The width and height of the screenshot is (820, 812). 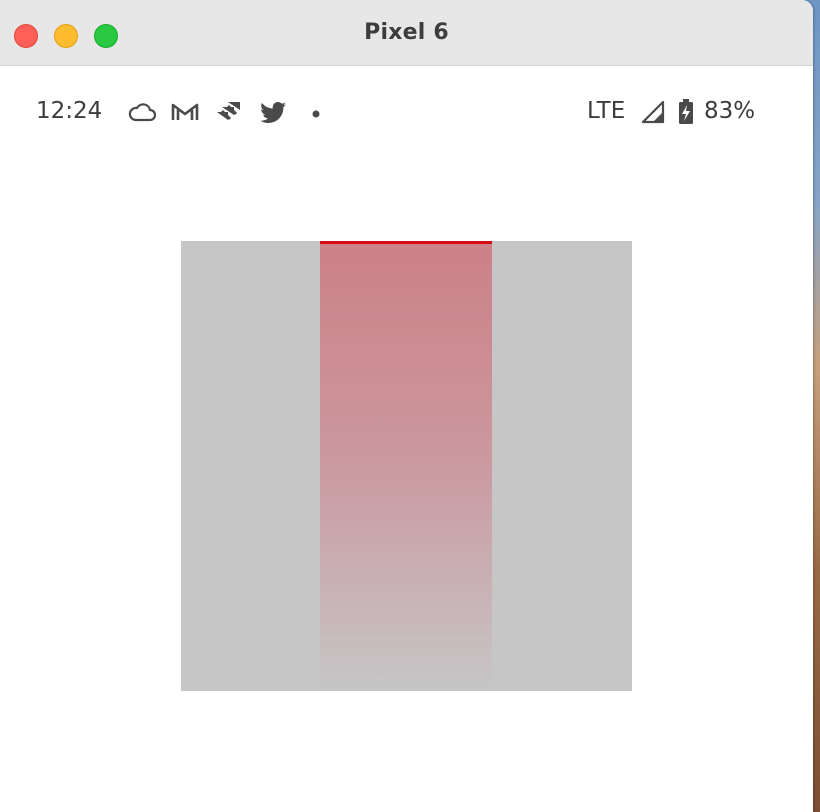 I want to click on battery-charging-icon, so click(x=686, y=111).